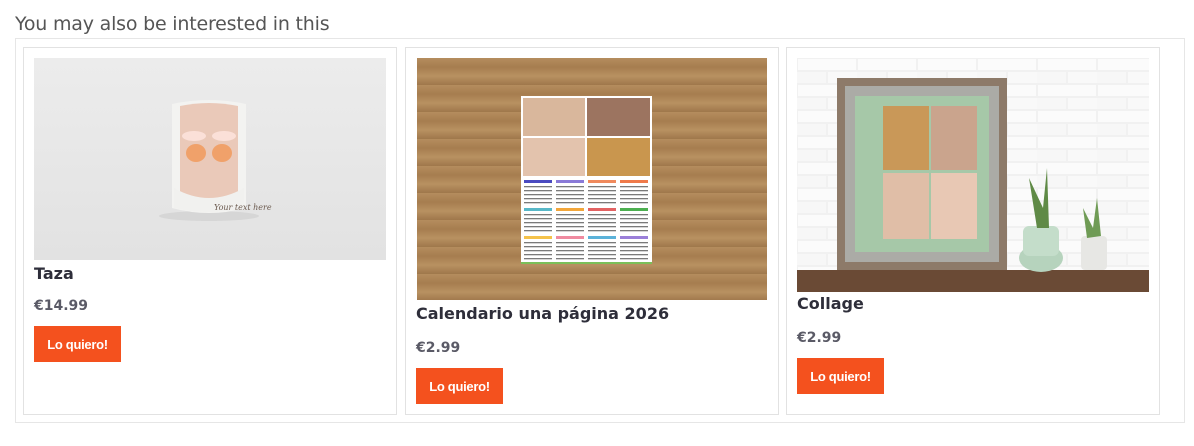  What do you see at coordinates (243, 207) in the screenshot?
I see `mug-text: Your text here` at bounding box center [243, 207].